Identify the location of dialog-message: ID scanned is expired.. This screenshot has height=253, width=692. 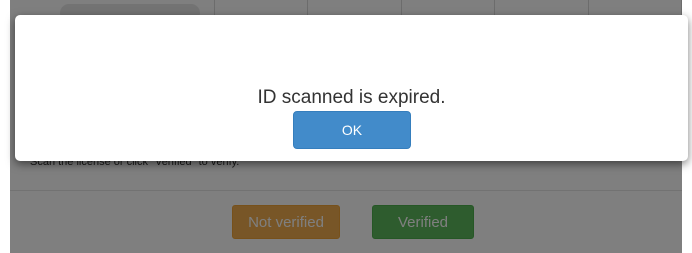
(351, 97).